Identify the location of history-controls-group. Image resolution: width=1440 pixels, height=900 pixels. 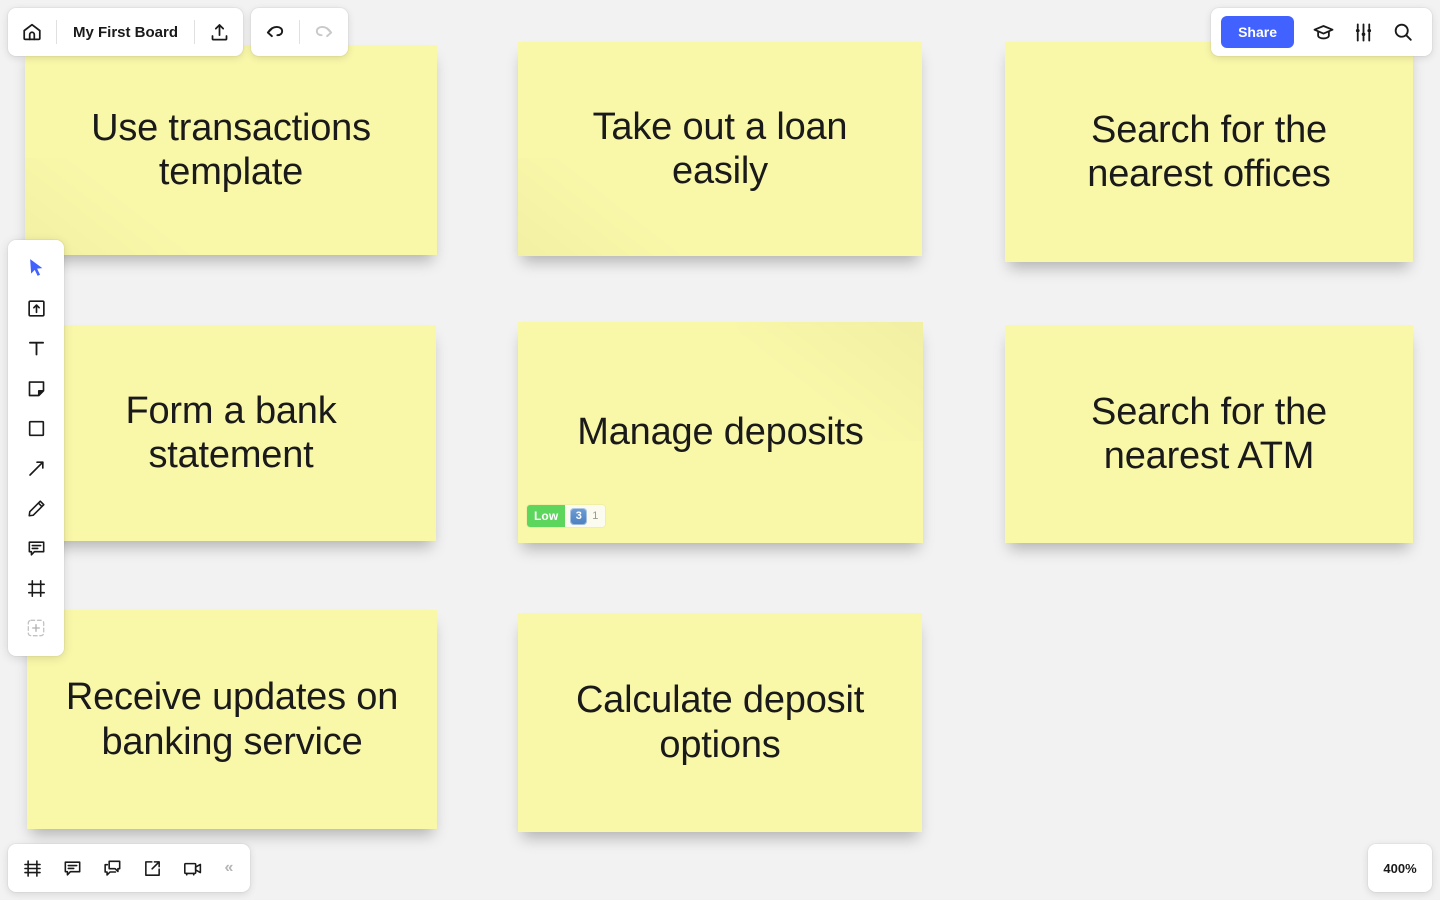
(300, 32).